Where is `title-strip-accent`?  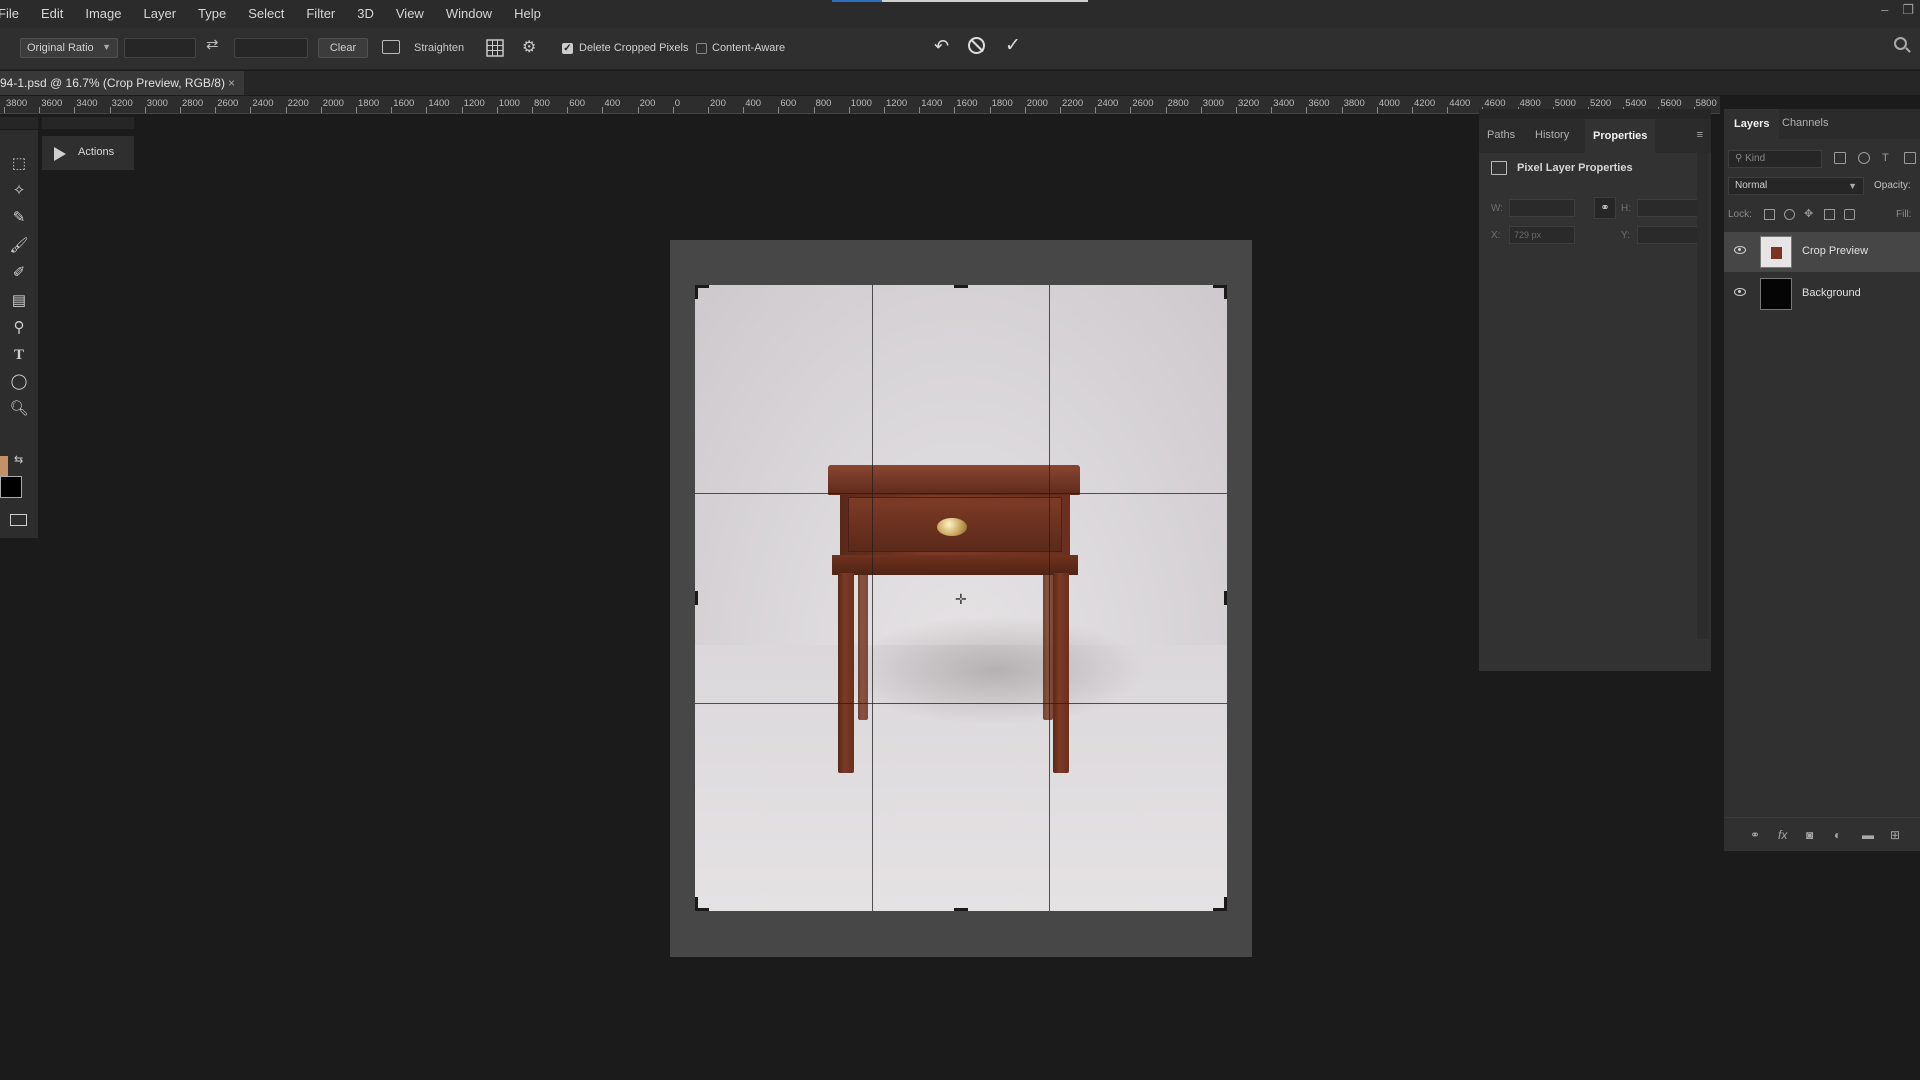
title-strip-accent is located at coordinates (857, 1).